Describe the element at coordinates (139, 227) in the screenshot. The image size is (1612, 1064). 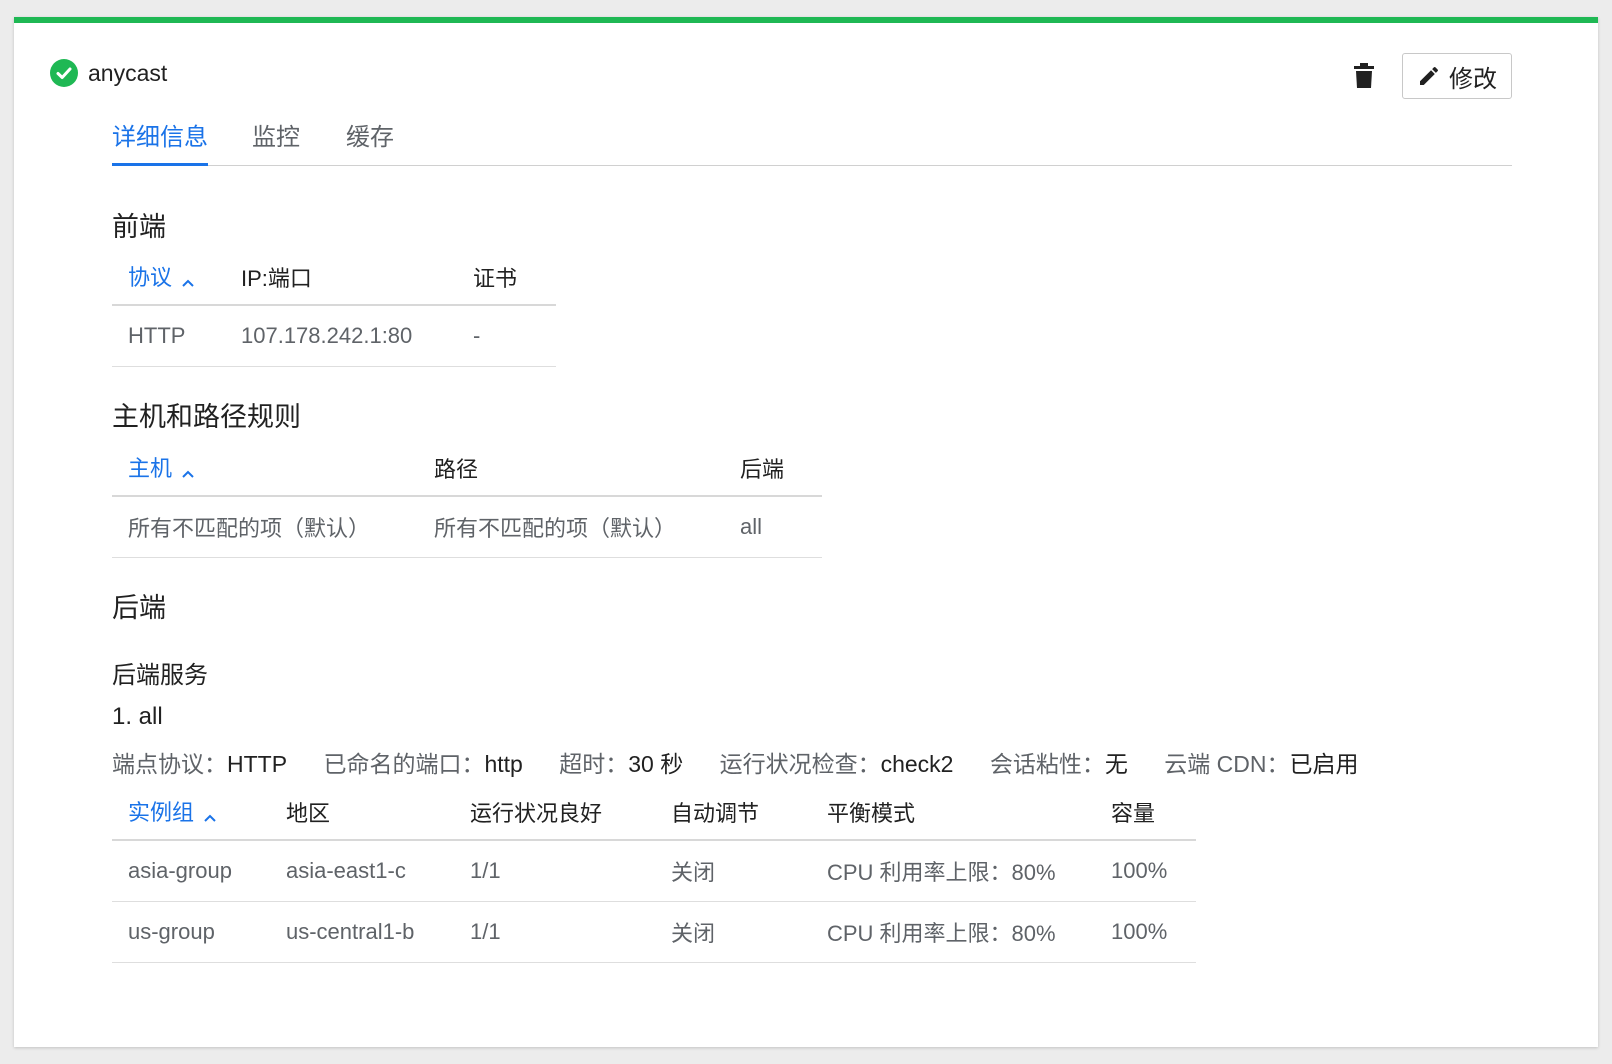
I see `frontend-title: 前端` at that location.